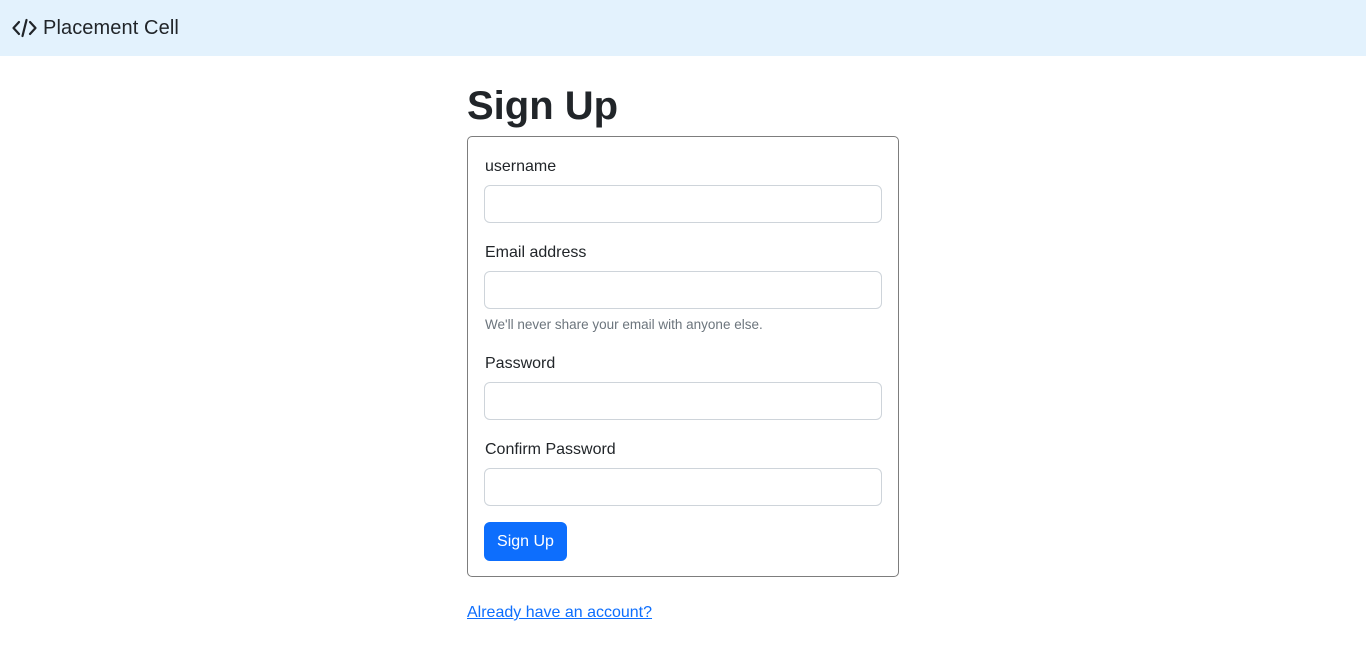 The width and height of the screenshot is (1366, 660). What do you see at coordinates (525, 541) in the screenshot?
I see `sign-up-button: Sign Up` at bounding box center [525, 541].